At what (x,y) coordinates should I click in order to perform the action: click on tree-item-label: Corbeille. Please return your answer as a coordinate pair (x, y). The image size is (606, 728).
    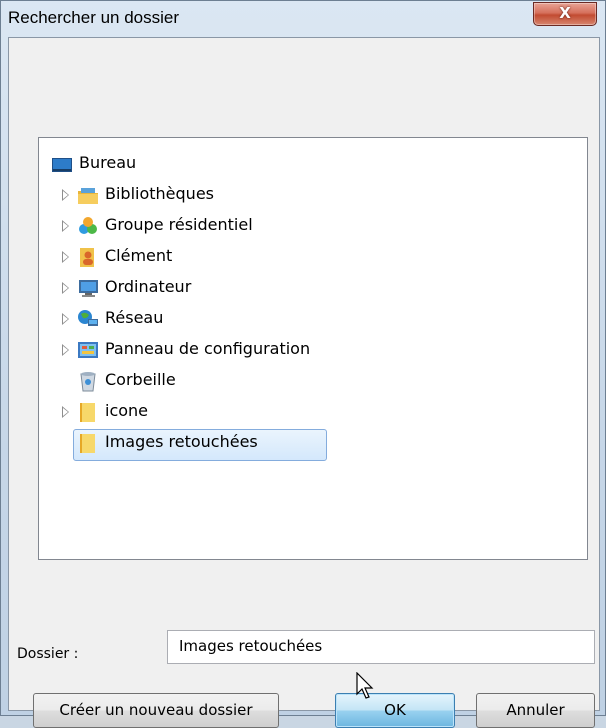
    Looking at the image, I should click on (140, 379).